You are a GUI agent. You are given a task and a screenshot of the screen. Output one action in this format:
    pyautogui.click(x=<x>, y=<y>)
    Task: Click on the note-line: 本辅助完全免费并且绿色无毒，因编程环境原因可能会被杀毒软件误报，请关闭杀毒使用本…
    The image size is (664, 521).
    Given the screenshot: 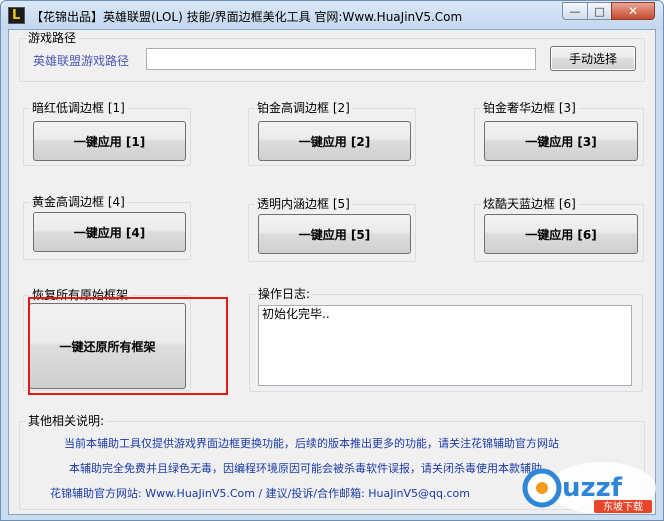 What is the action you would take?
    pyautogui.click(x=305, y=468)
    